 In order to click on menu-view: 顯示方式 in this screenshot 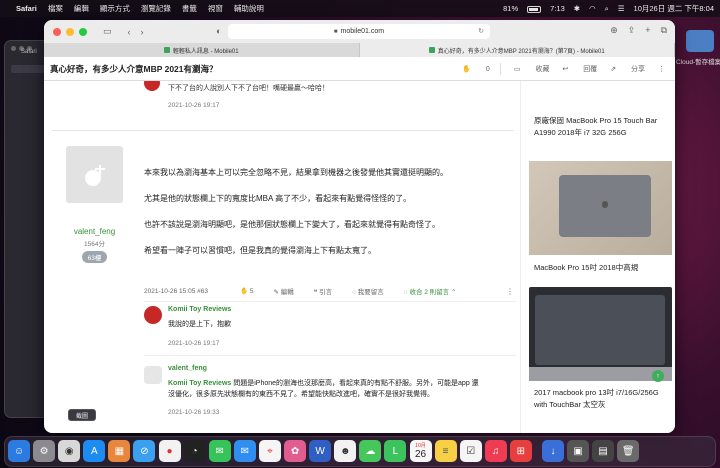, I will do `click(115, 8)`.